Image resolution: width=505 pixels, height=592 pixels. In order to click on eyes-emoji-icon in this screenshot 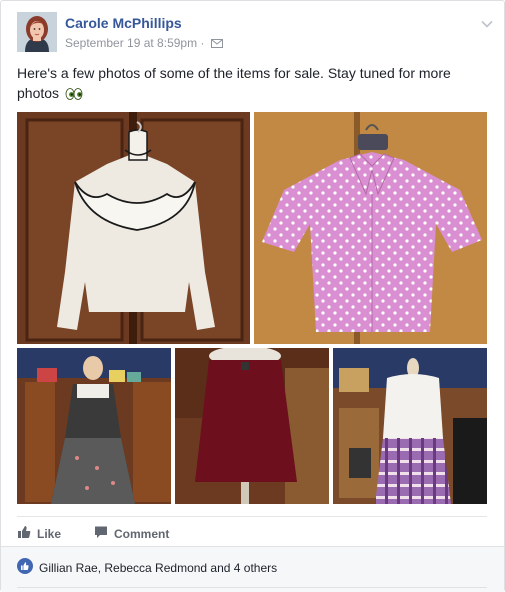, I will do `click(74, 96)`.